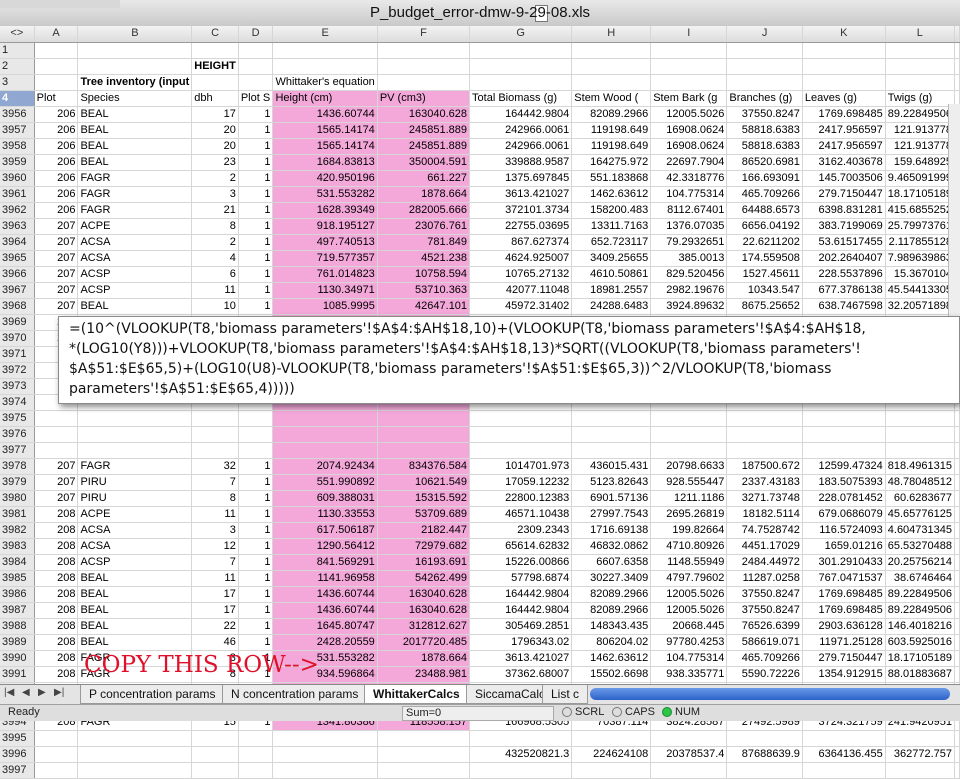 This screenshot has height=779, width=960. What do you see at coordinates (17, 306) in the screenshot?
I see `row-header: 3968` at bounding box center [17, 306].